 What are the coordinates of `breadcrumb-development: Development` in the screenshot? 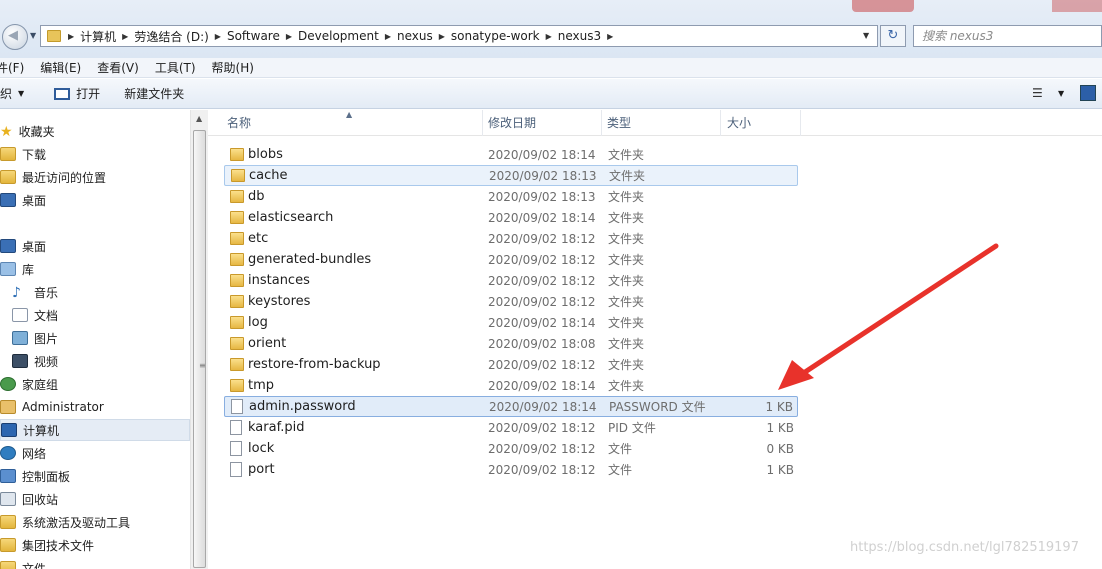 It's located at (338, 36).